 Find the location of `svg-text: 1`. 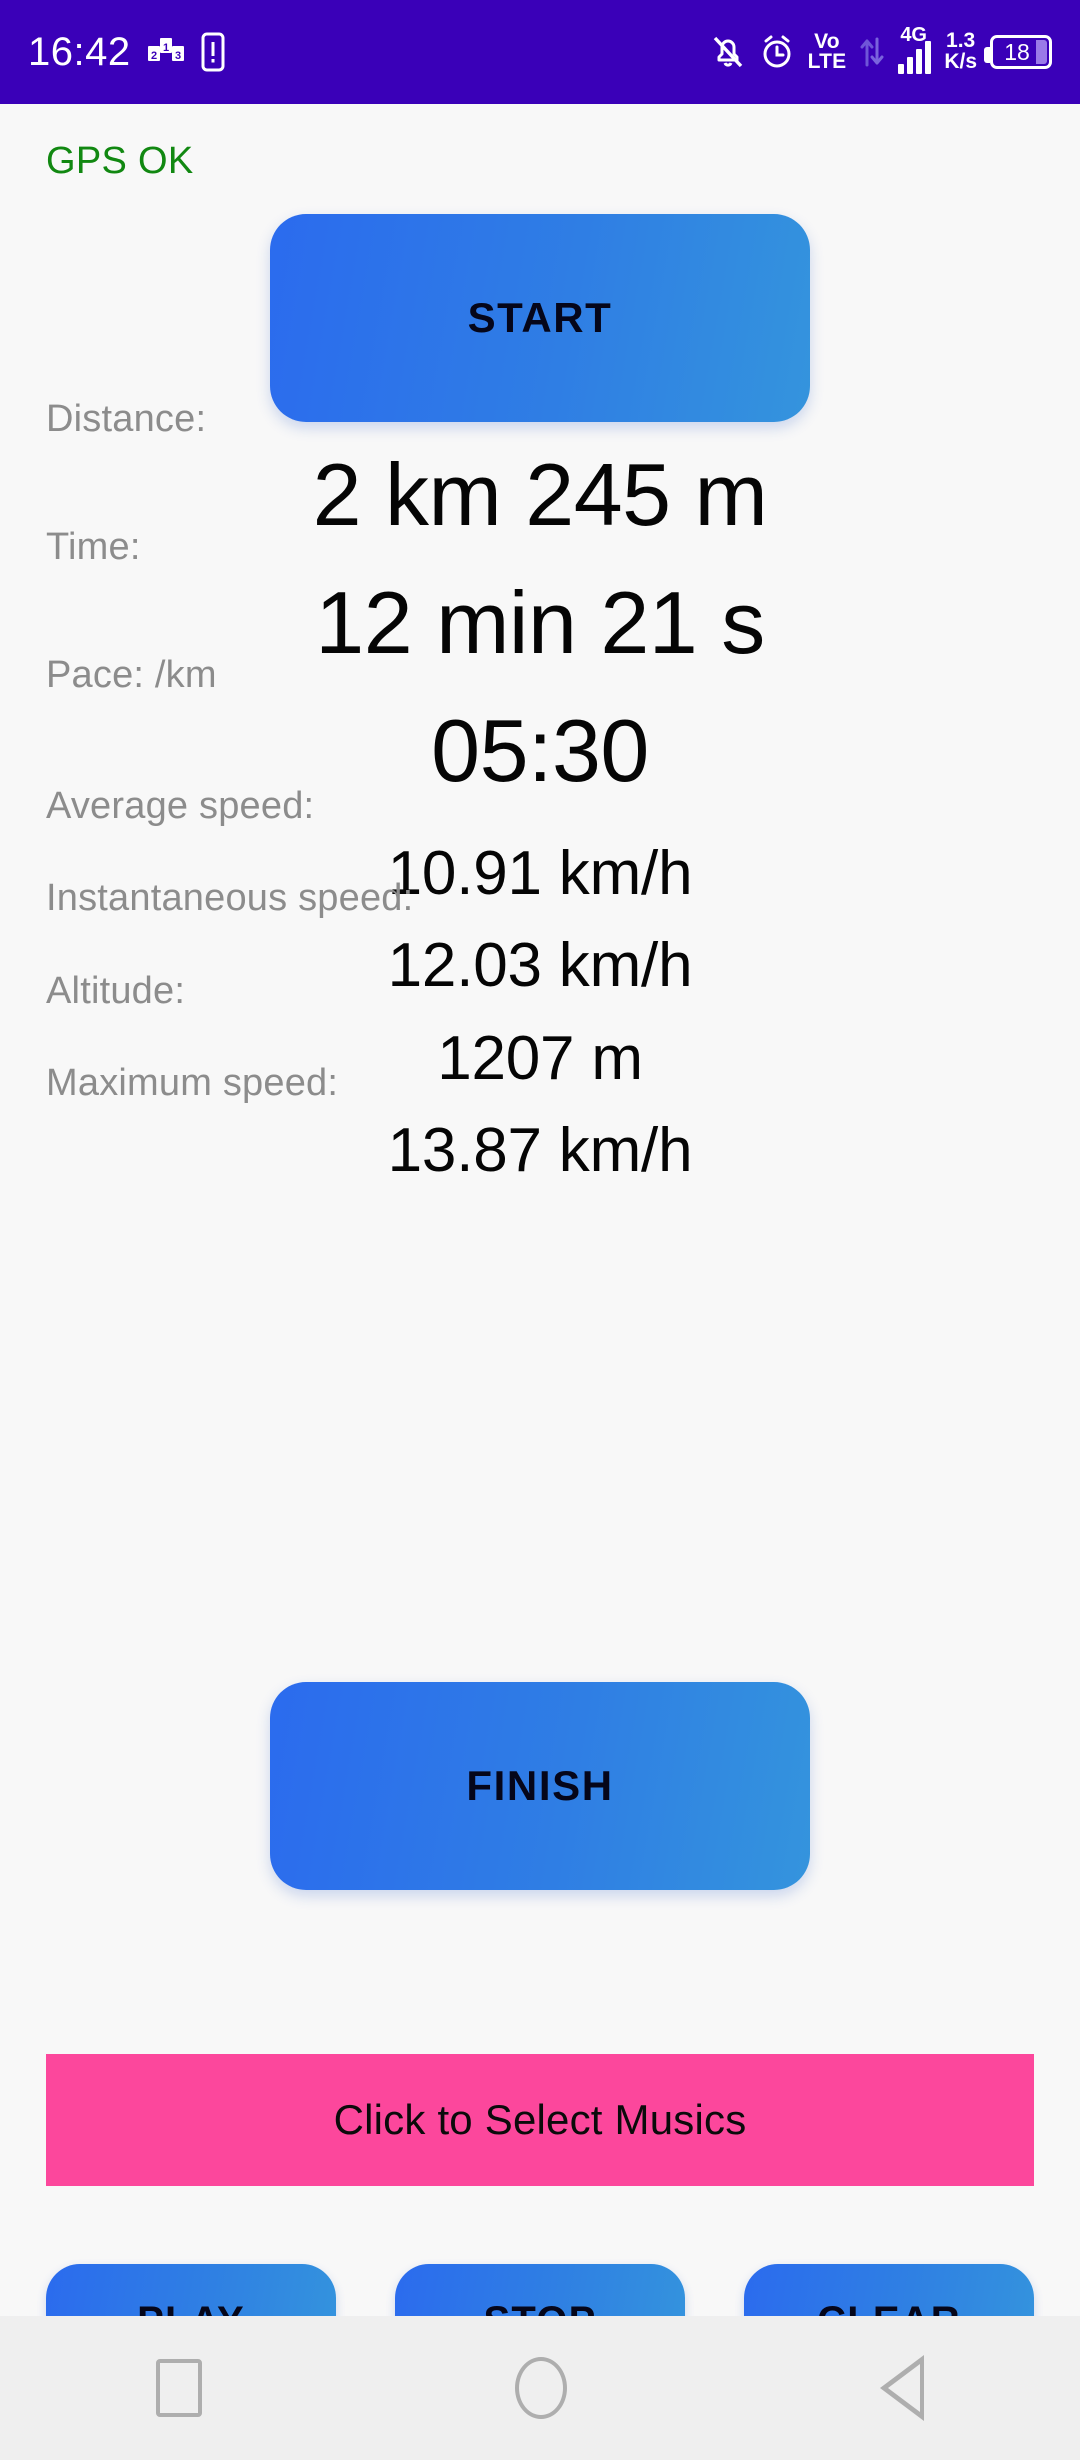

svg-text: 1 is located at coordinates (166, 48).